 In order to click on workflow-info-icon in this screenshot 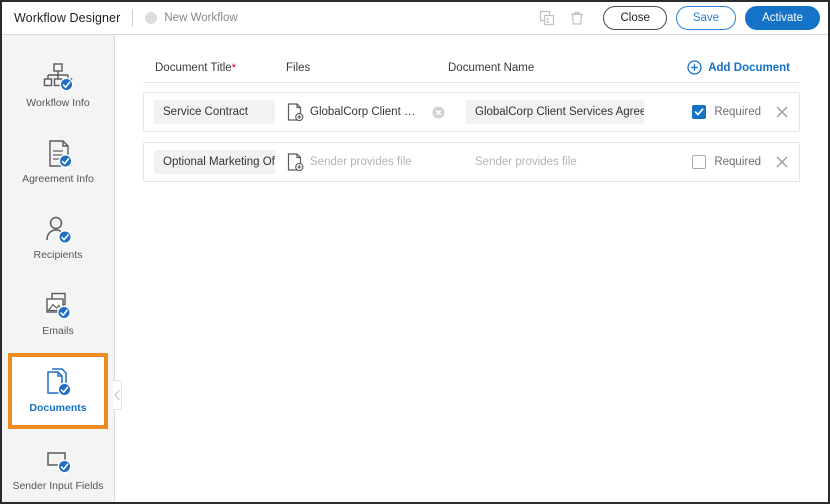, I will do `click(58, 78)`.